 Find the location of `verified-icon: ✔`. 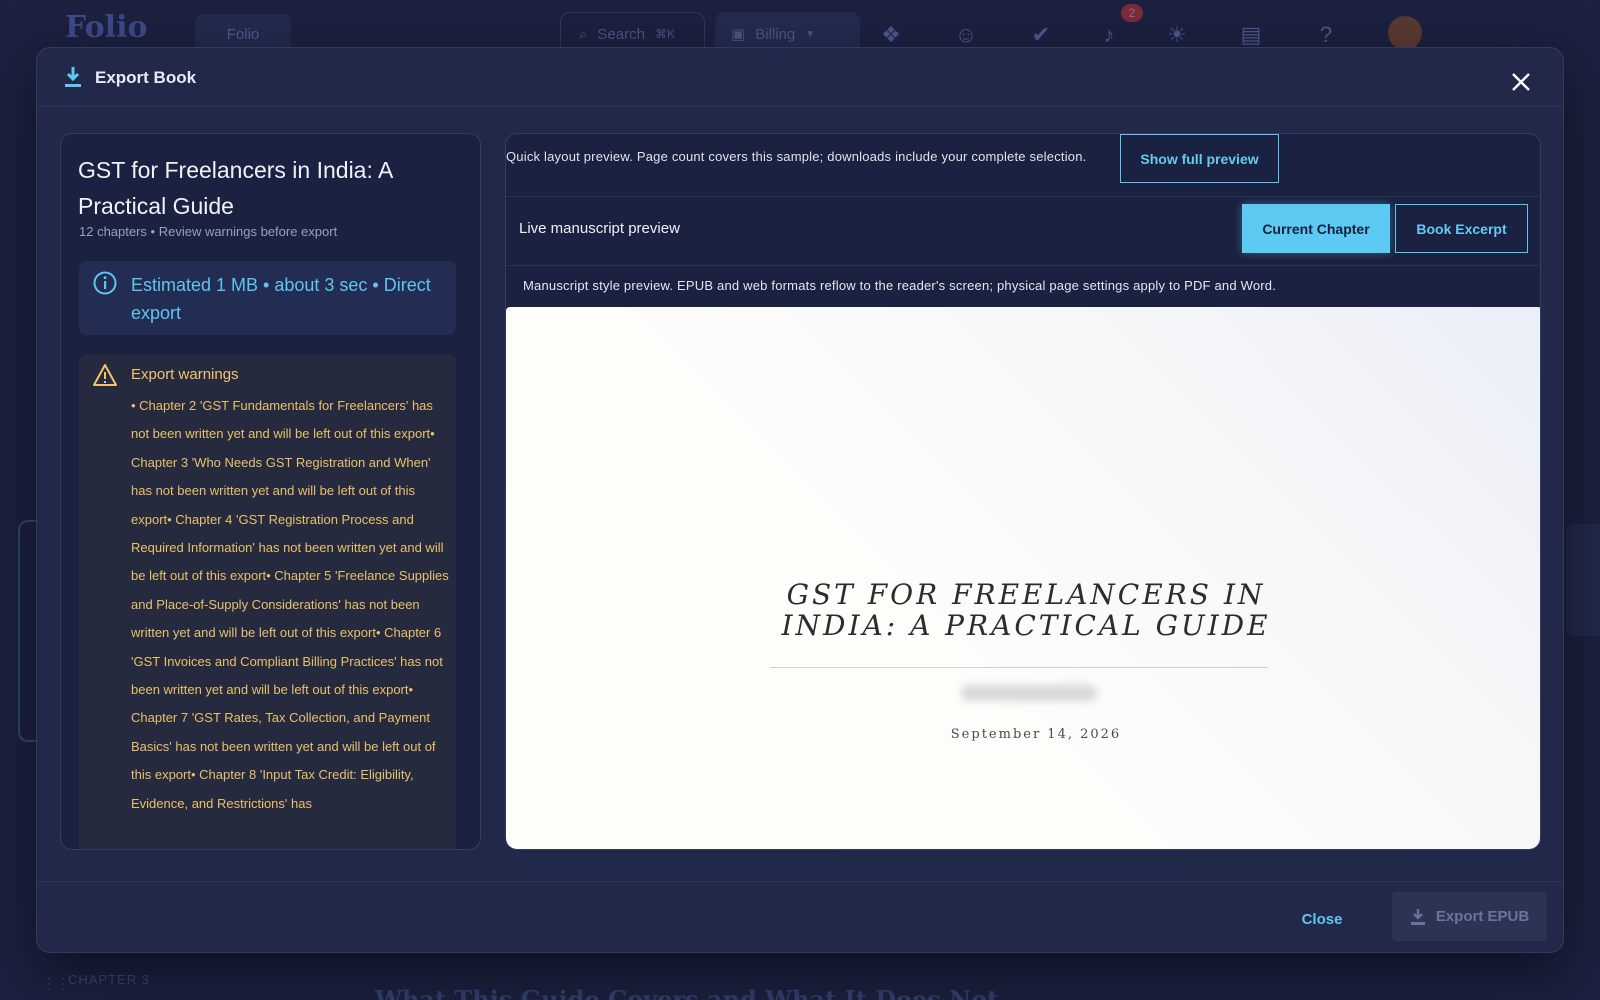

verified-icon: ✔ is located at coordinates (1041, 34).